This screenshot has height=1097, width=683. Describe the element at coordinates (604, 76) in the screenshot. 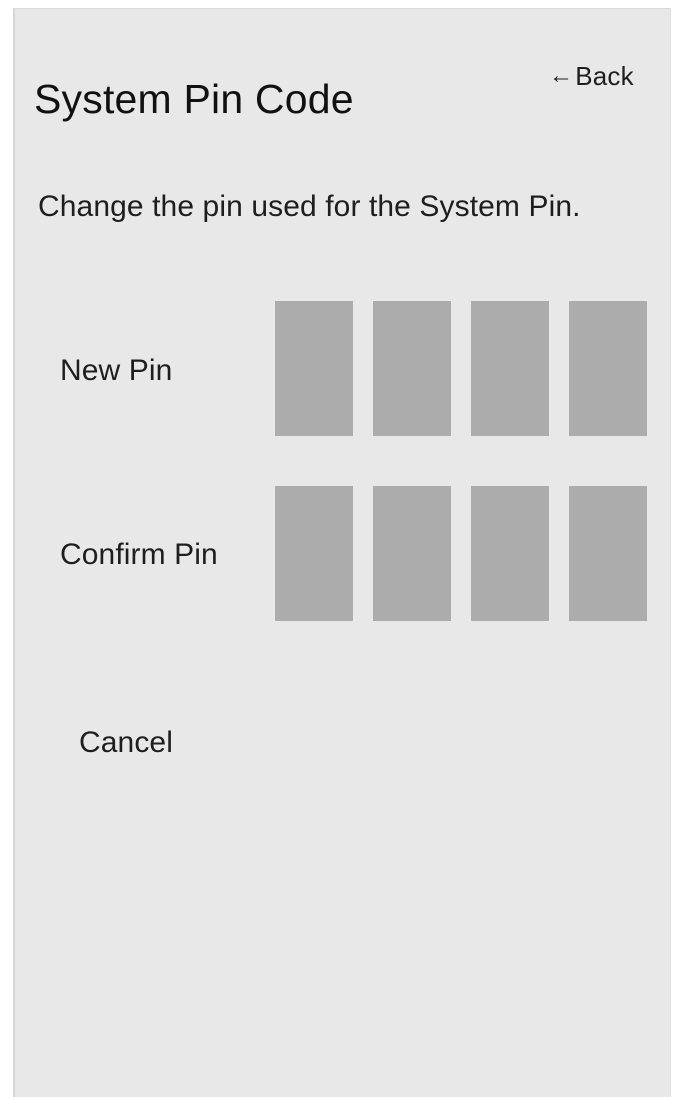

I see `back-label: Back` at that location.